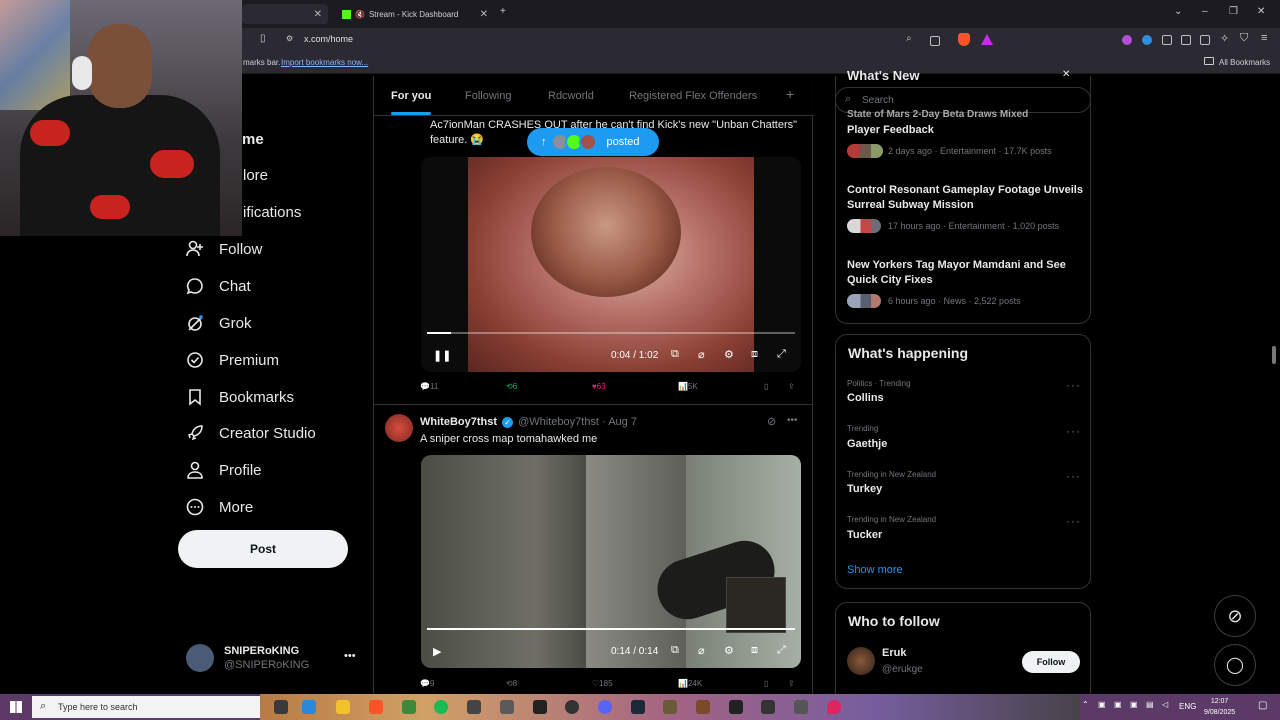 This screenshot has height=720, width=1280. Describe the element at coordinates (376, 707) in the screenshot. I see `brave-icon` at that location.